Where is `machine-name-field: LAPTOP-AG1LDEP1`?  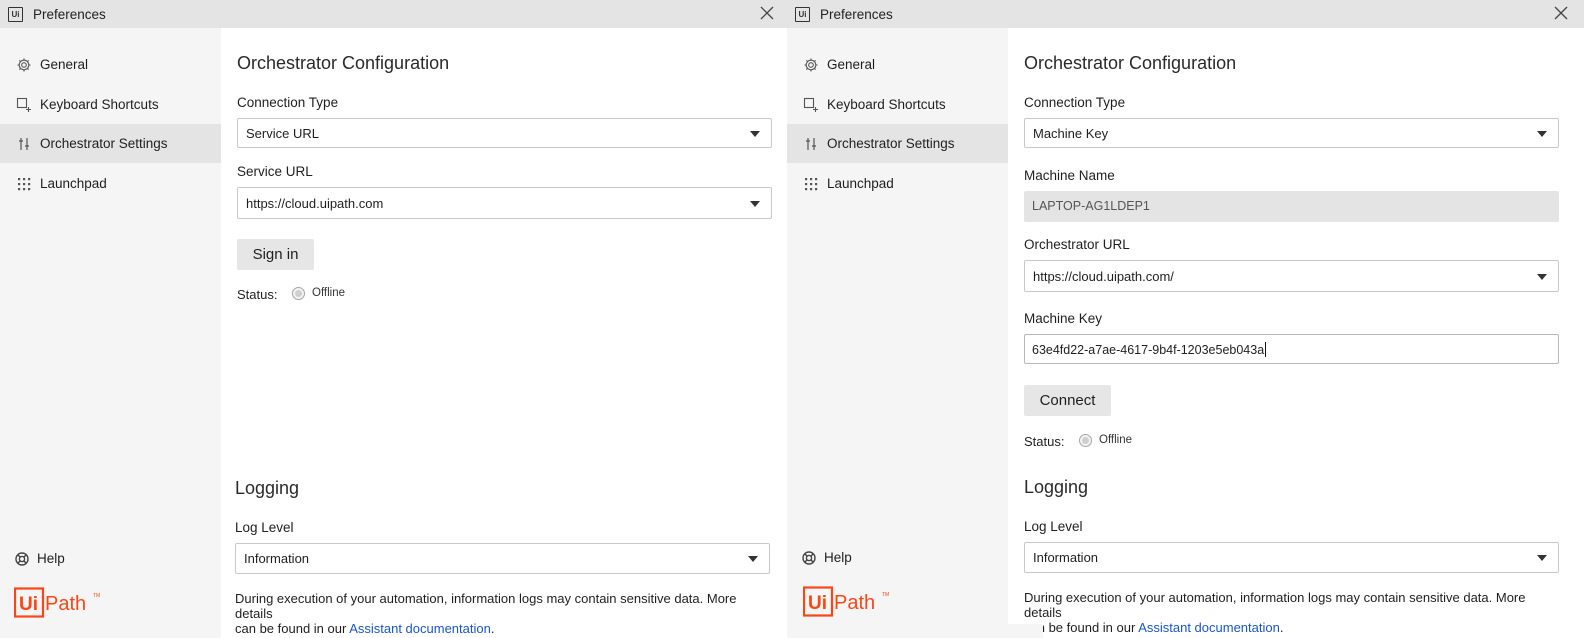
machine-name-field: LAPTOP-AG1LDEP1 is located at coordinates (1291, 206).